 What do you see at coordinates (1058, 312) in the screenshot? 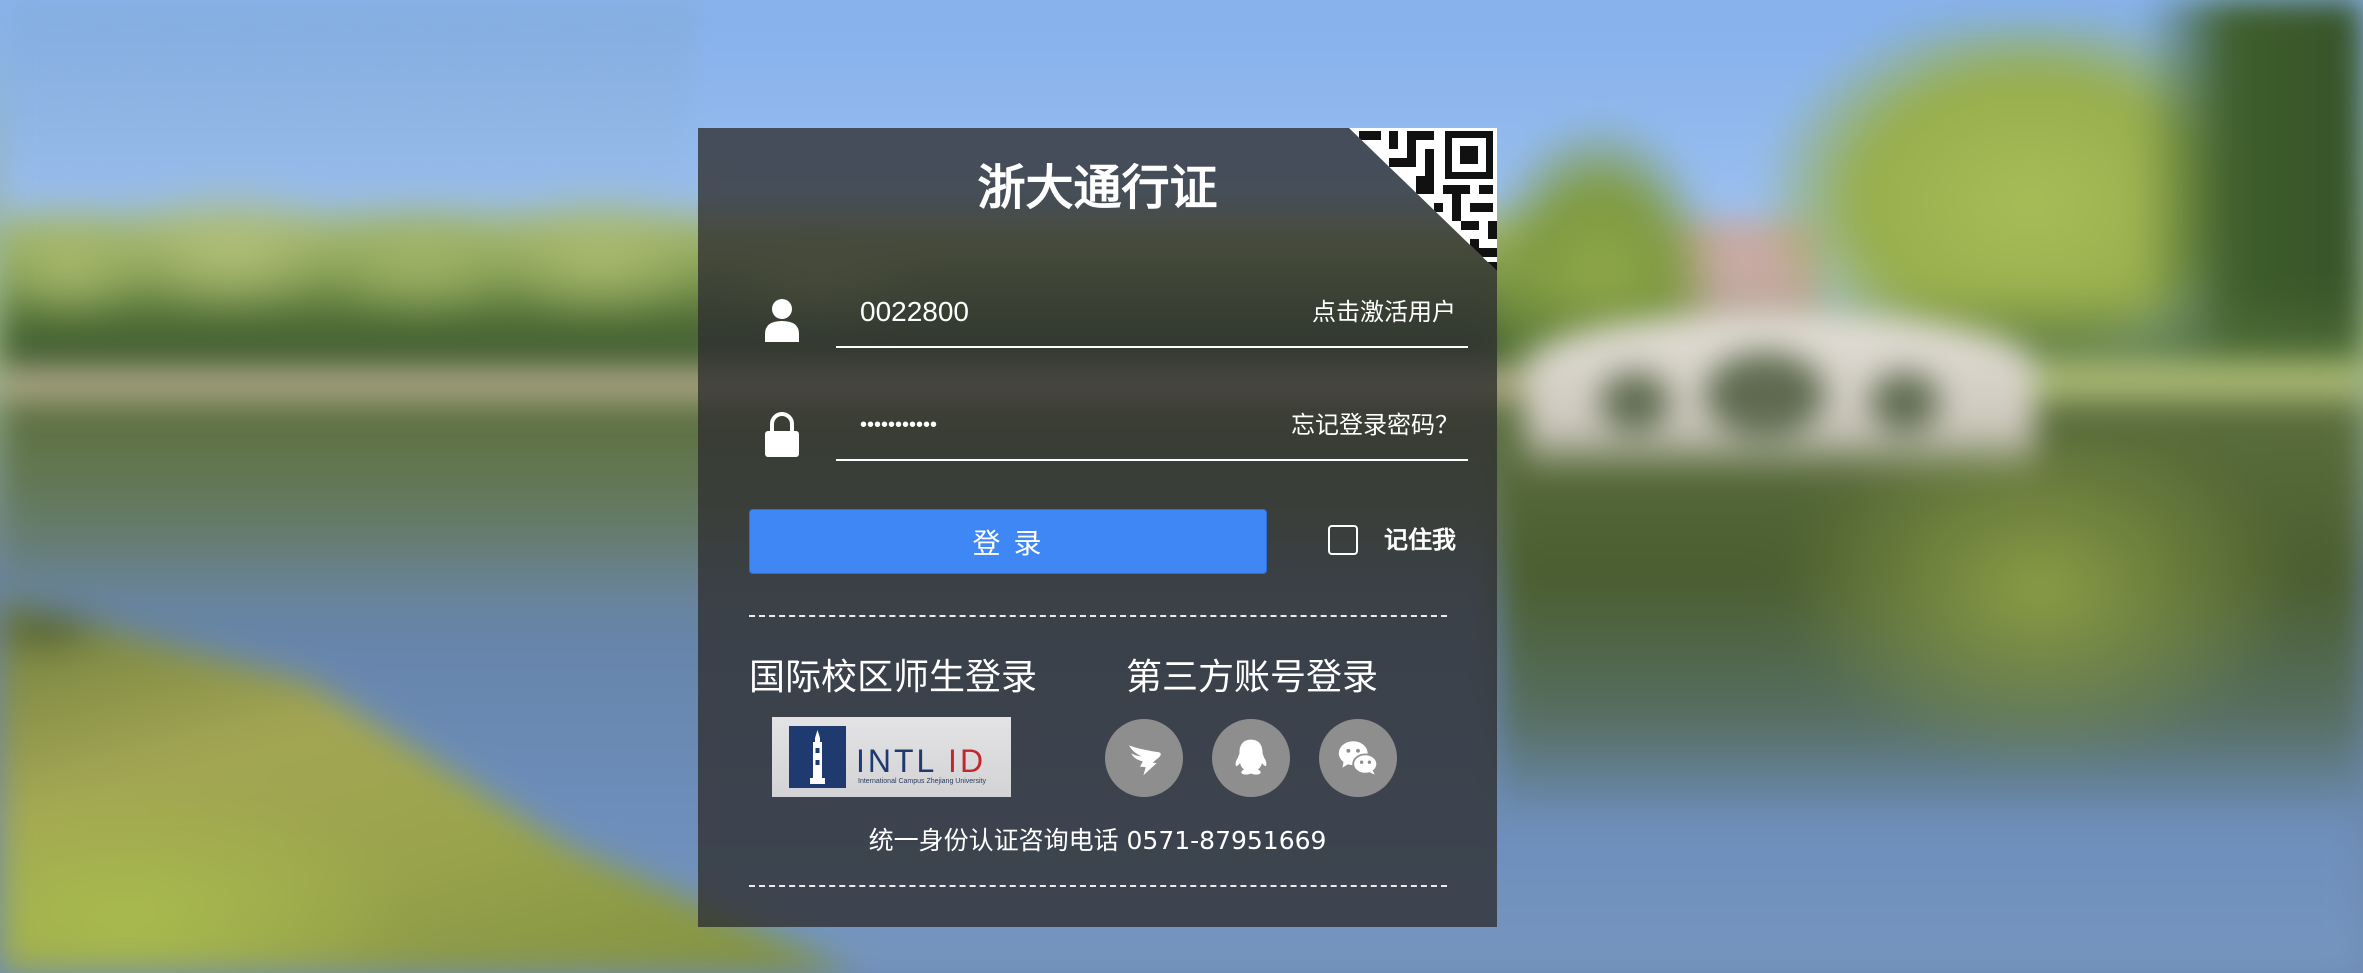
I see `username-input` at bounding box center [1058, 312].